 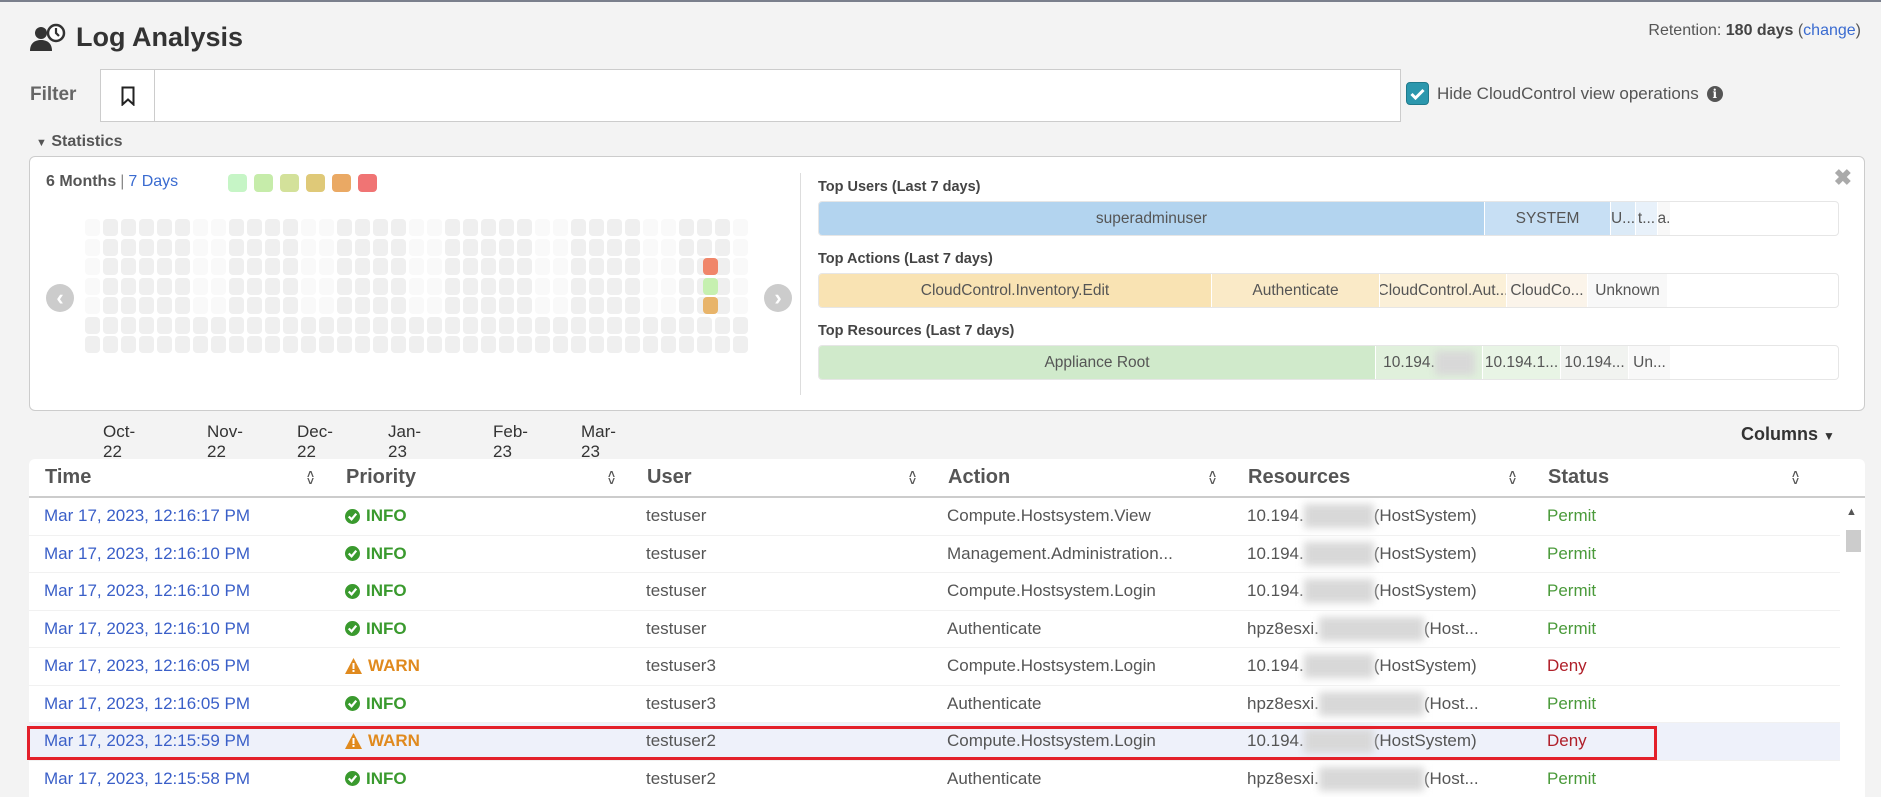 I want to click on column-header-user: User˄˅, so click(x=781, y=477).